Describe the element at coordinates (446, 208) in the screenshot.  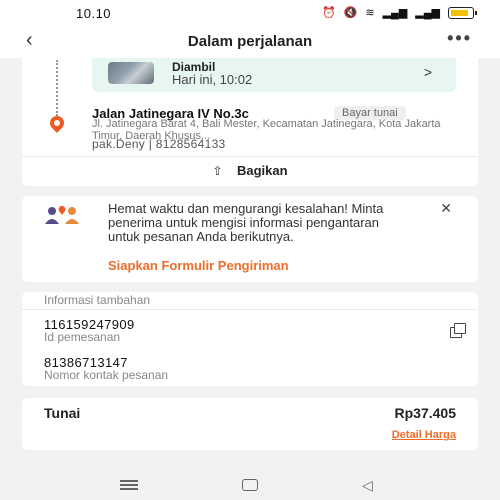
I see `close-icon: ✕` at that location.